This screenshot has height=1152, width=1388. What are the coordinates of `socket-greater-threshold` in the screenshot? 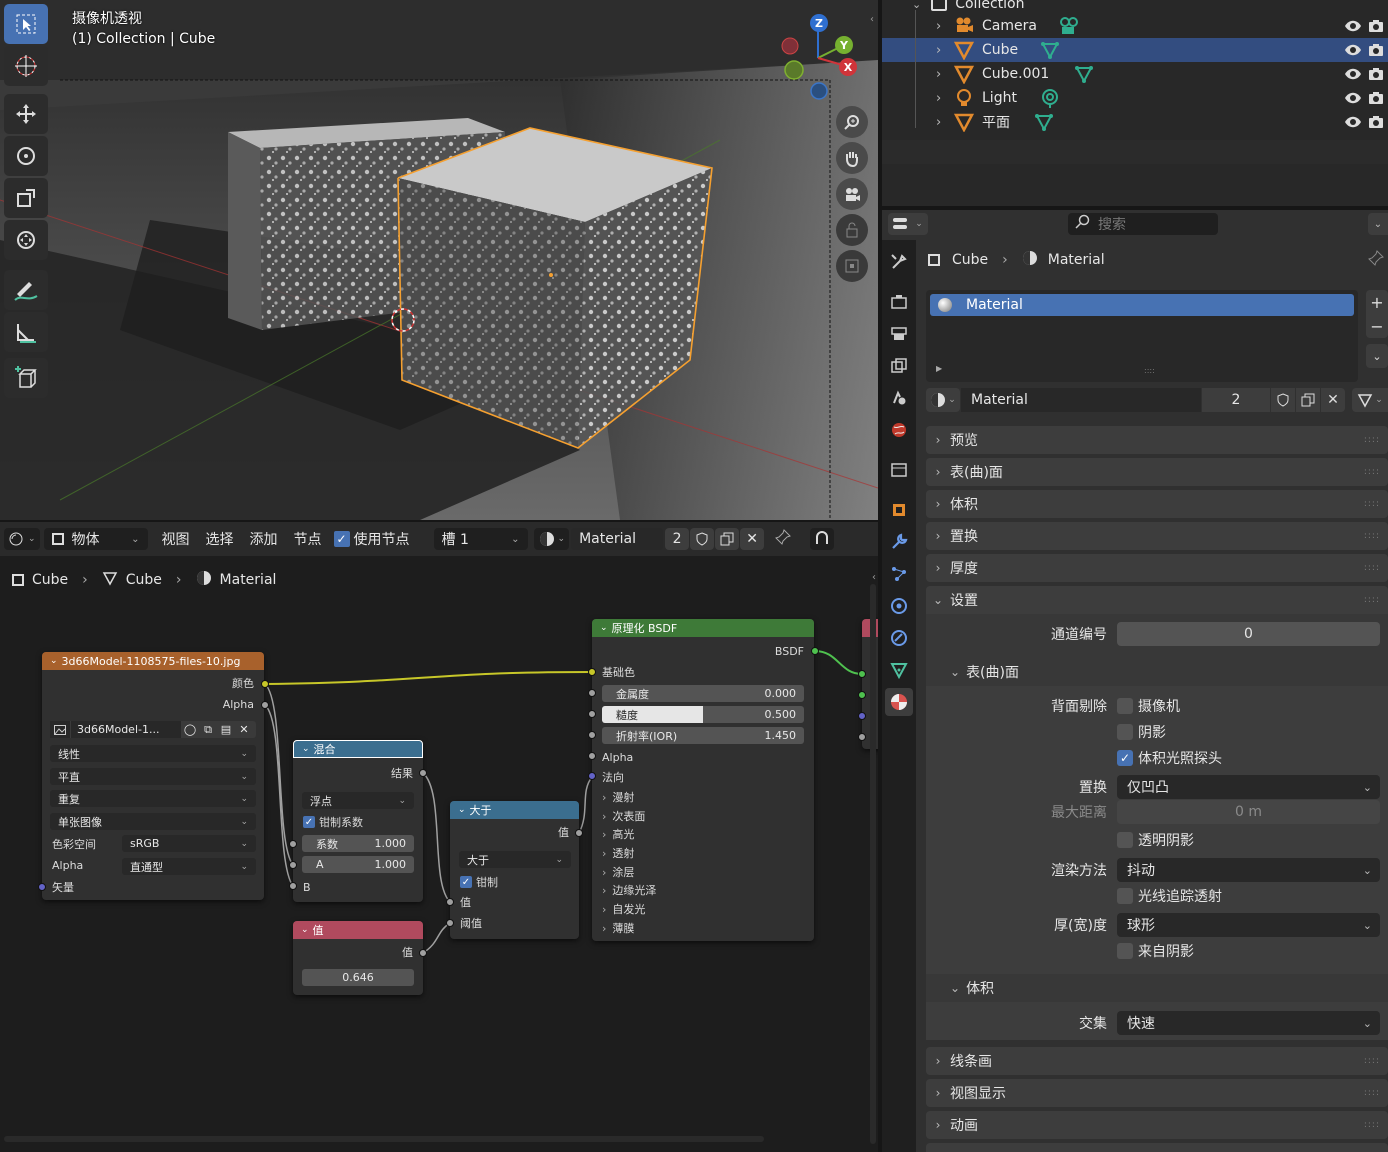 It's located at (450, 923).